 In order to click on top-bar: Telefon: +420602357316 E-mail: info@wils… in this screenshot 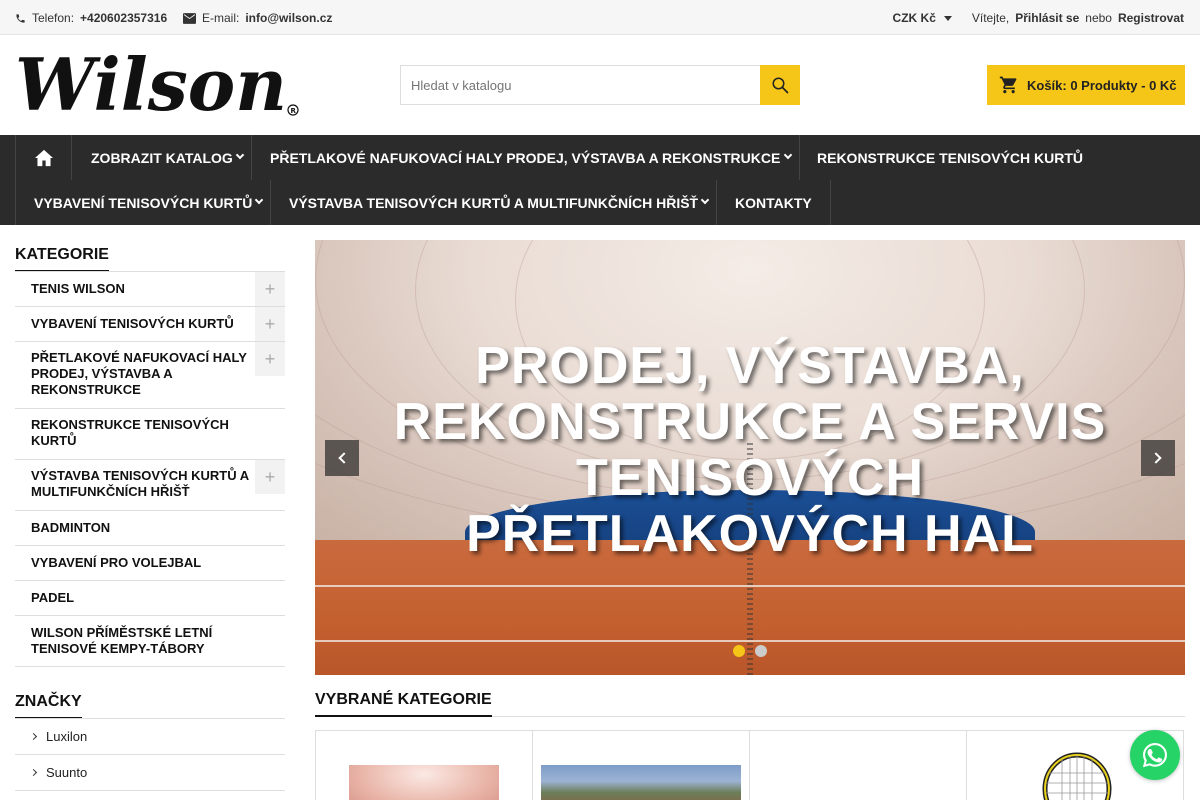, I will do `click(600, 17)`.